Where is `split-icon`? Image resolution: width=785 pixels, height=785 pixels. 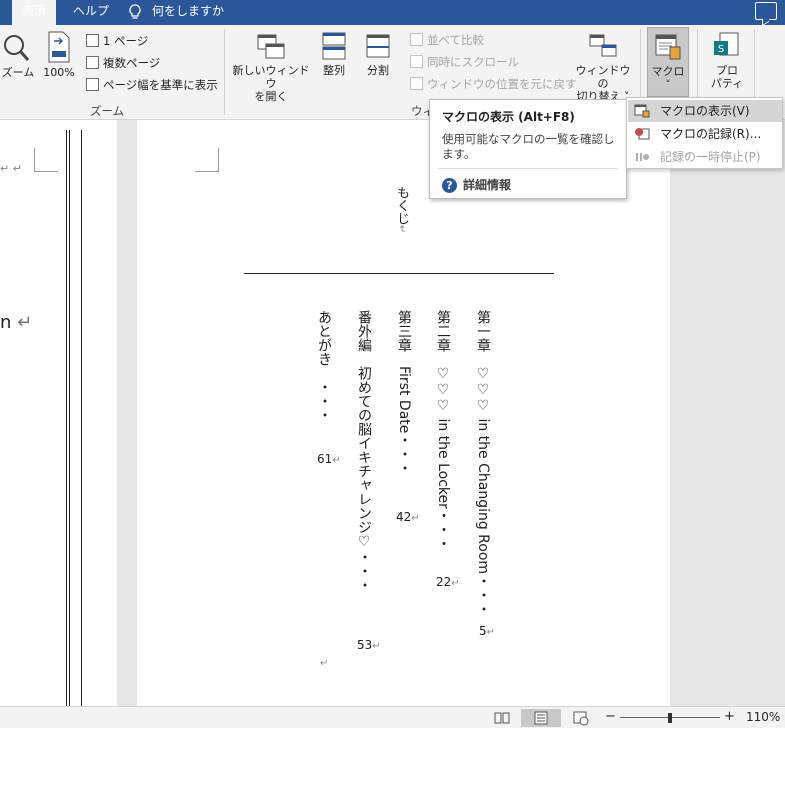 split-icon is located at coordinates (378, 46).